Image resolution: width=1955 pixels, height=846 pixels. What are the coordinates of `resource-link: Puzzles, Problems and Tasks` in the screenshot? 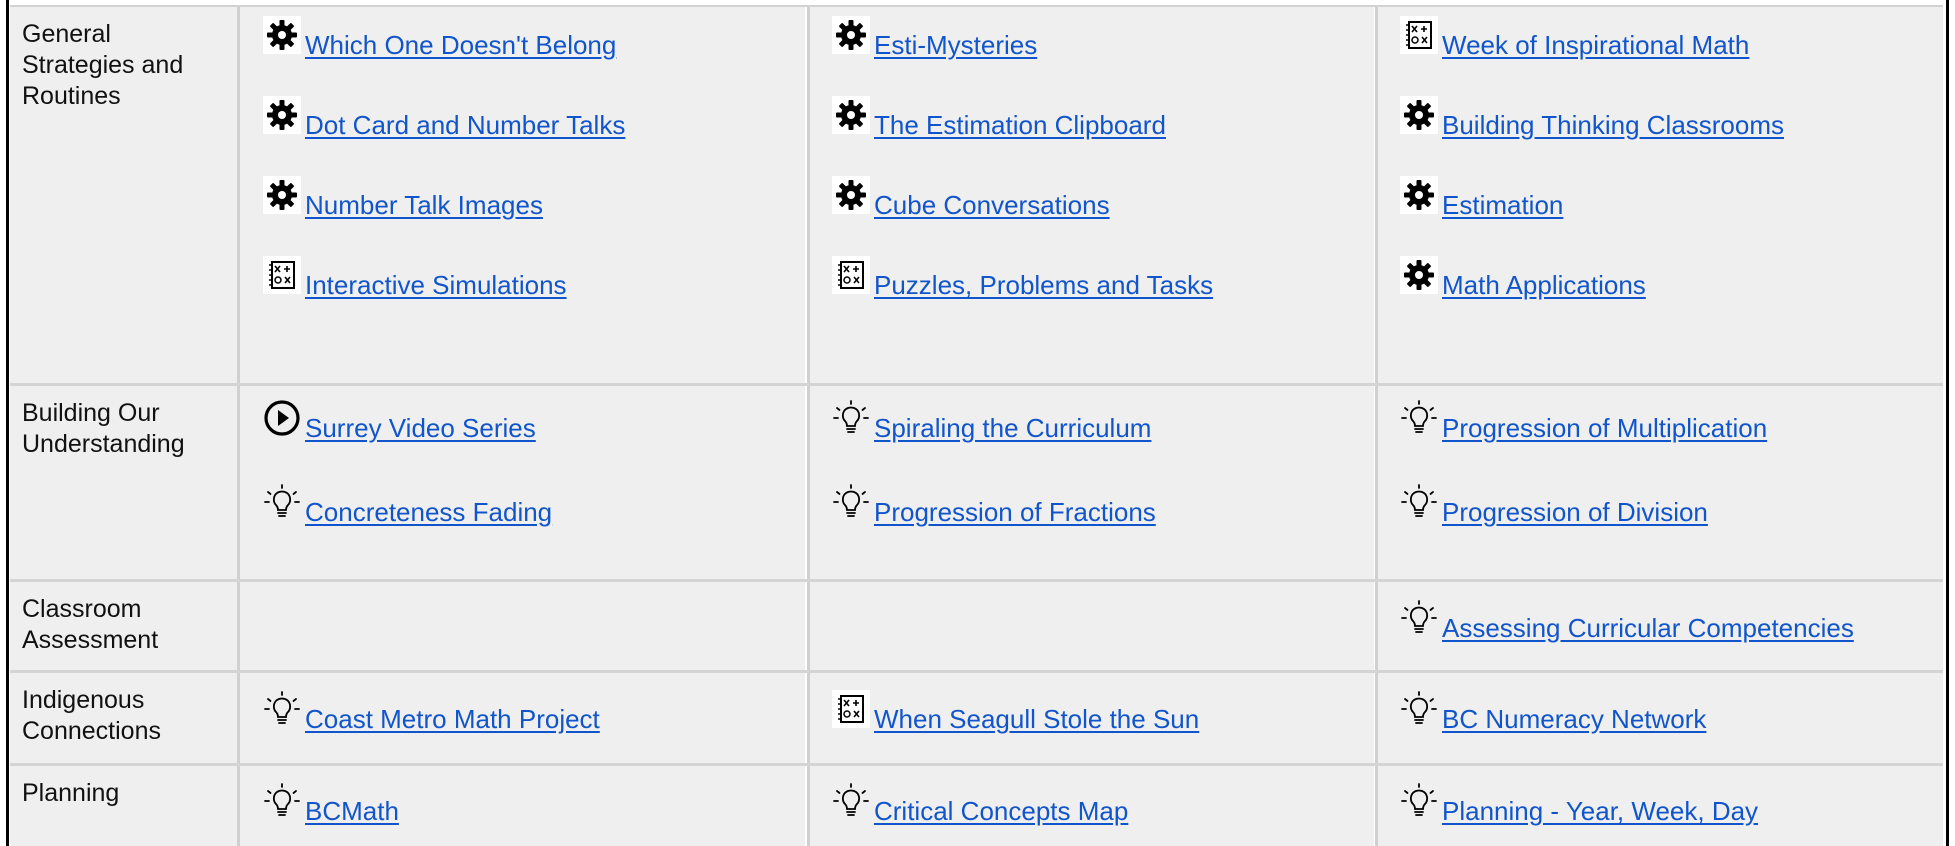 It's located at (1022, 278).